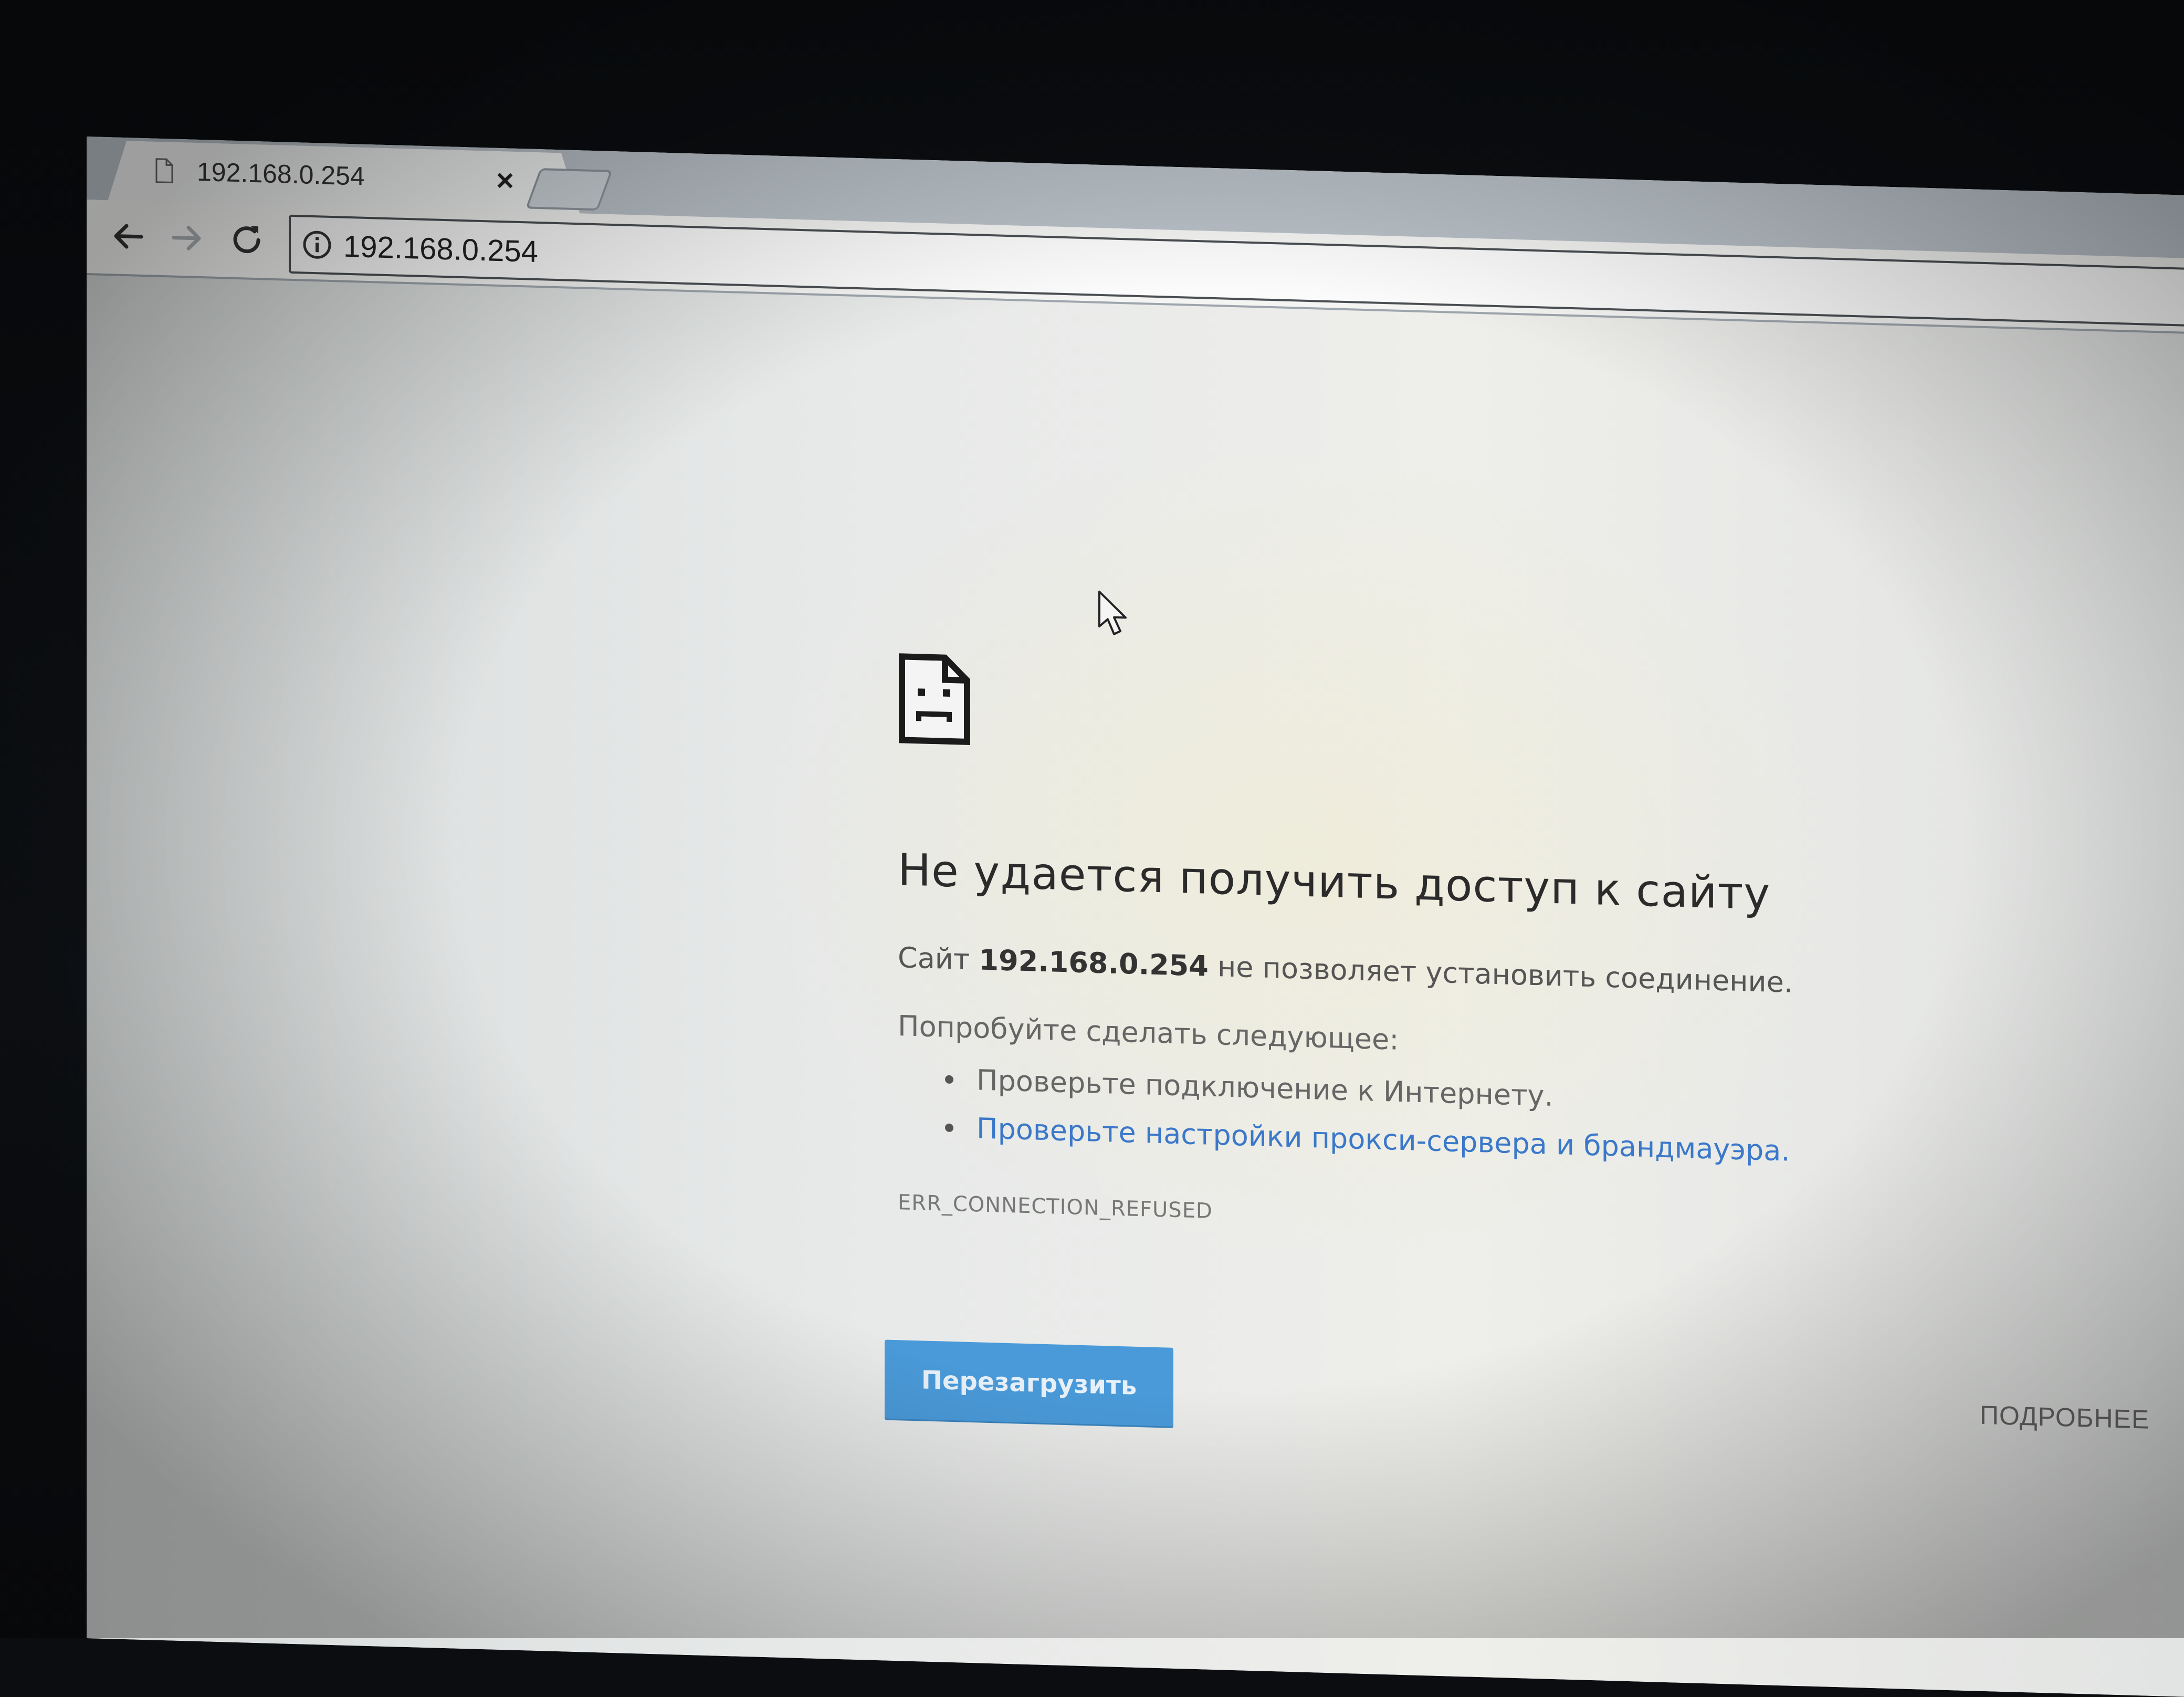 This screenshot has height=1697, width=2184. What do you see at coordinates (934, 699) in the screenshot?
I see `sad-page-icon` at bounding box center [934, 699].